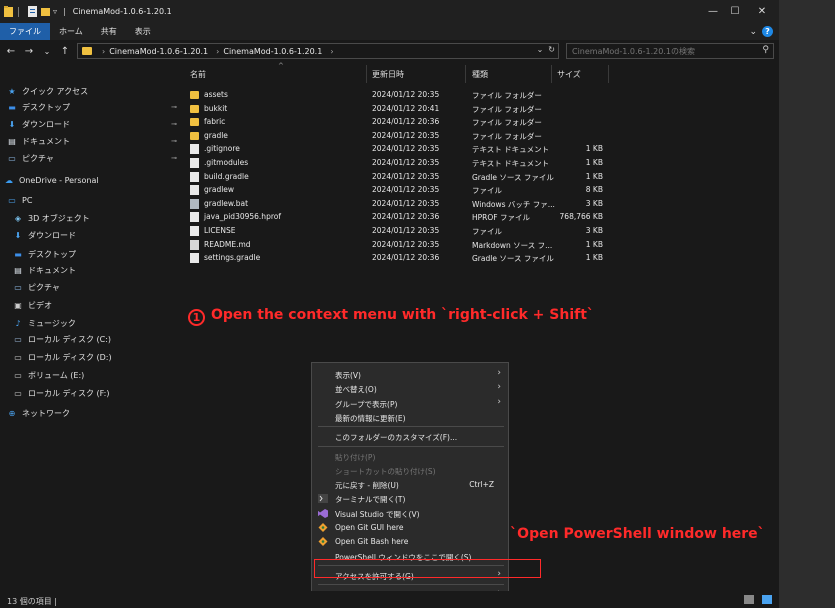  Describe the element at coordinates (767, 599) in the screenshot. I see `large-icons-view-icon` at that location.